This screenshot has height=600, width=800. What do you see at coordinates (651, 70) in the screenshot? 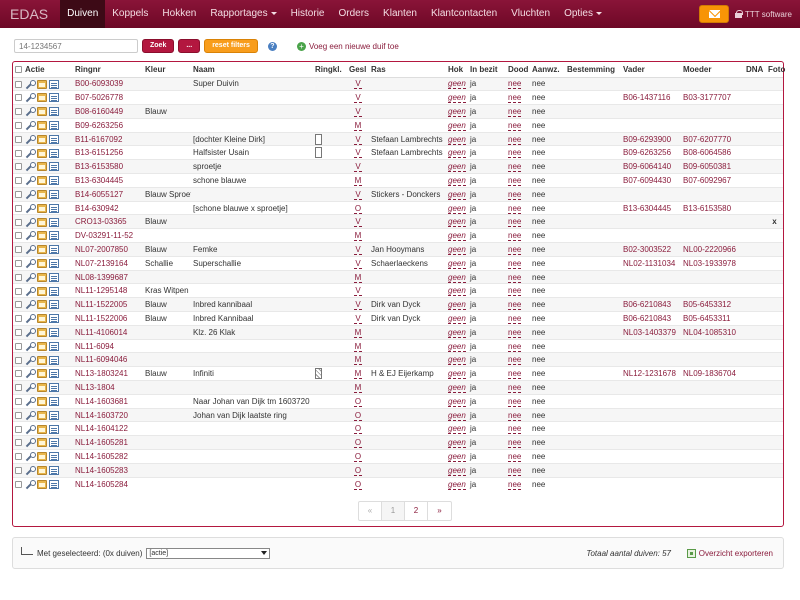
I see `column-header-vader: Vader` at bounding box center [651, 70].